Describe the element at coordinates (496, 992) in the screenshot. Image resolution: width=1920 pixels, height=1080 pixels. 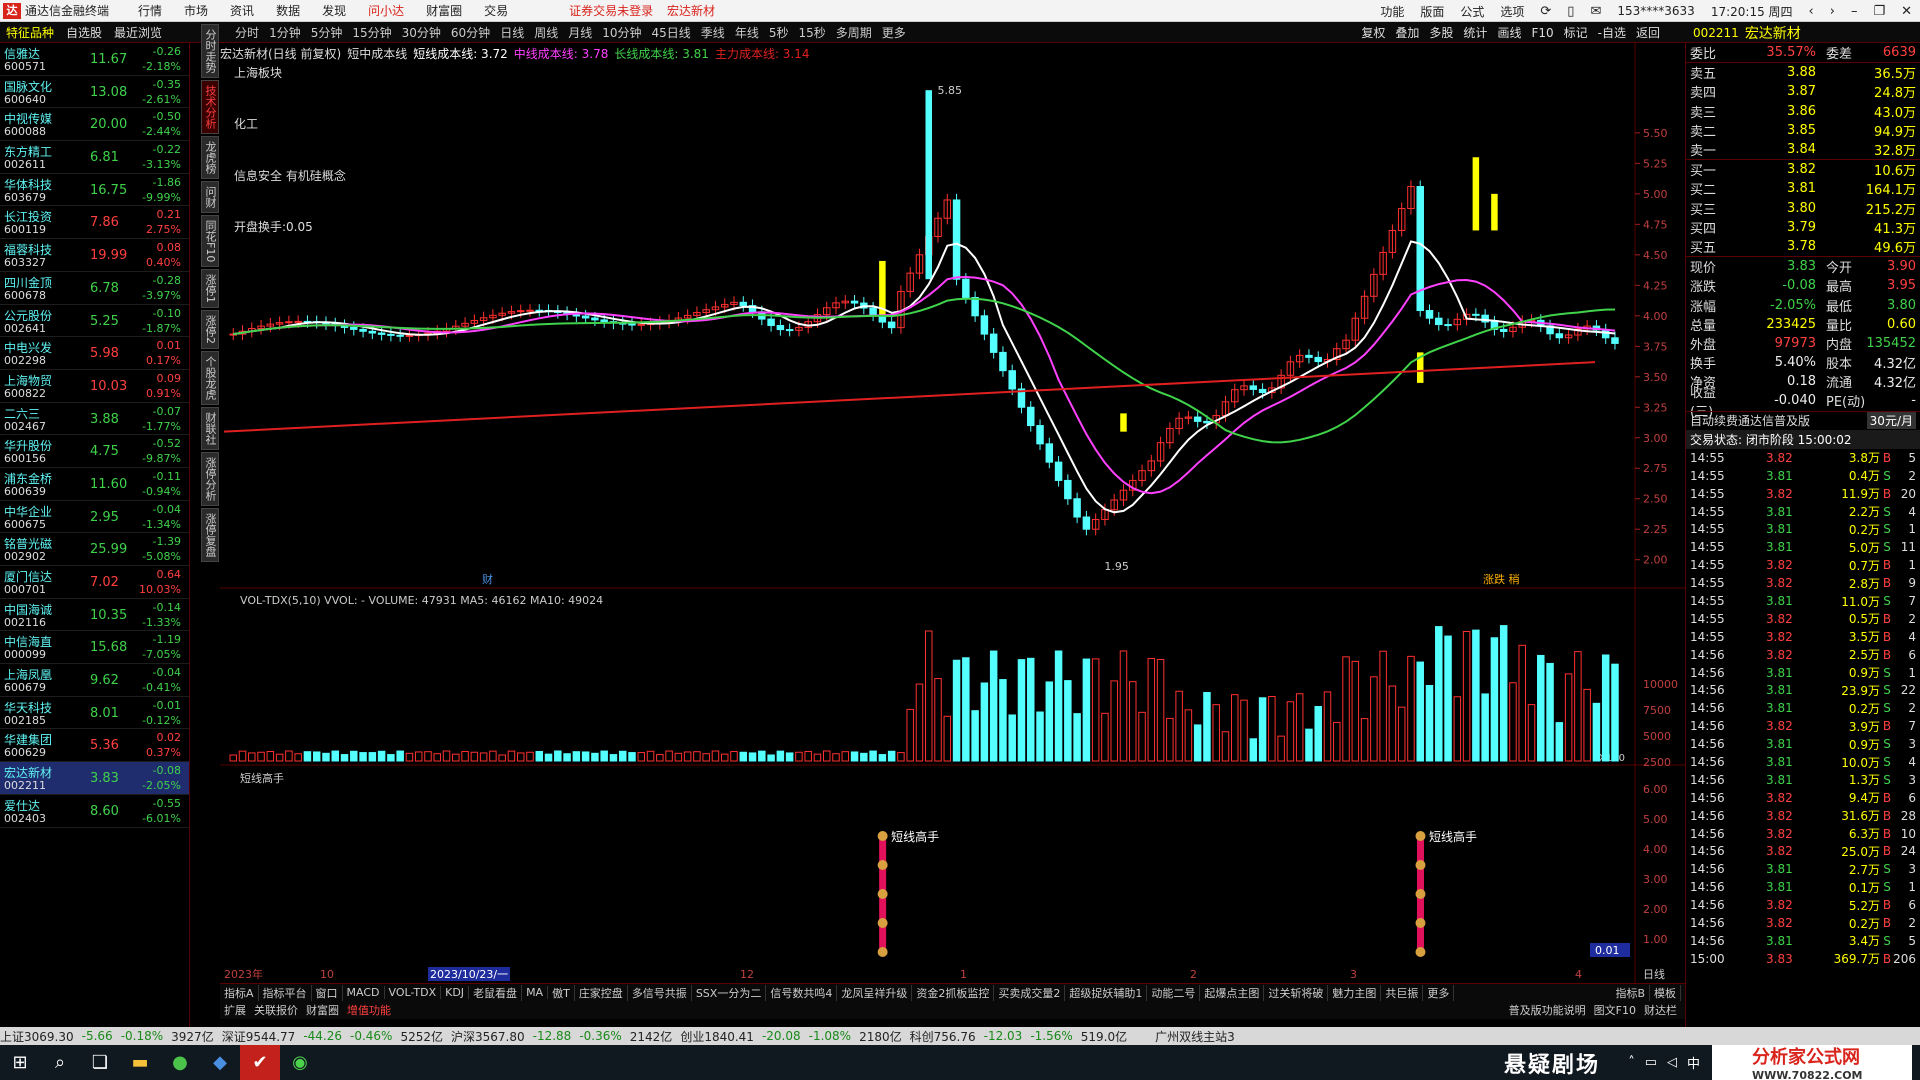
I see `indicator-tab: 老鼠看盘` at that location.